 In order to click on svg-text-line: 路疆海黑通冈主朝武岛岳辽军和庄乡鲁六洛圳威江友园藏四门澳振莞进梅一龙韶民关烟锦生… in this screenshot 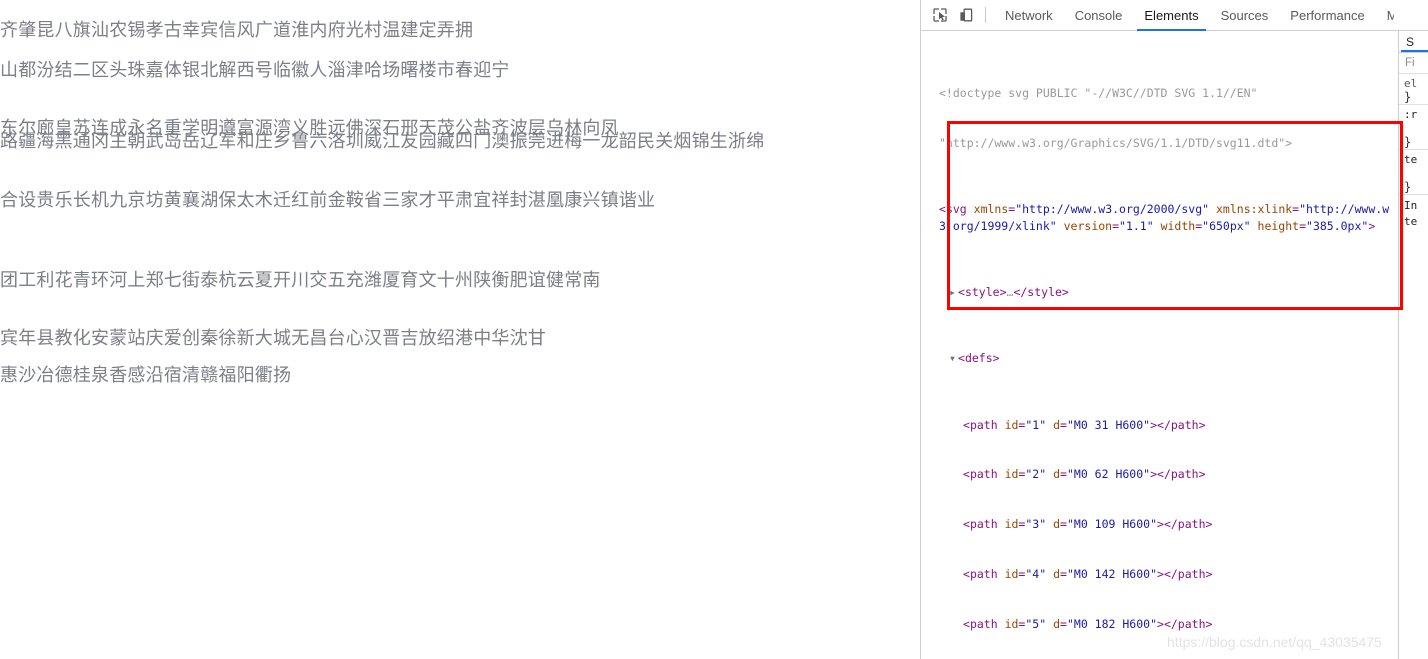, I will do `click(382, 141)`.